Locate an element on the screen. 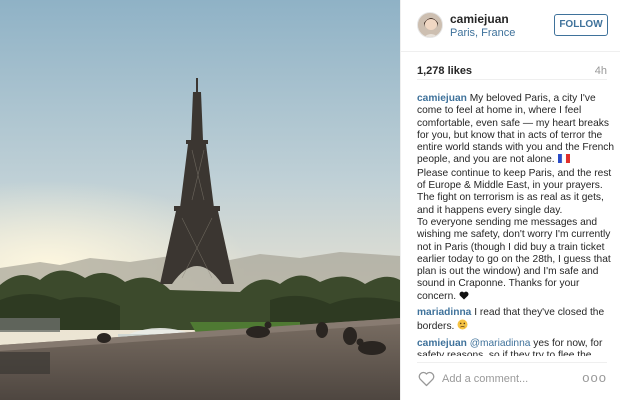 The image size is (620, 400). avatar-image is located at coordinates (430, 25).